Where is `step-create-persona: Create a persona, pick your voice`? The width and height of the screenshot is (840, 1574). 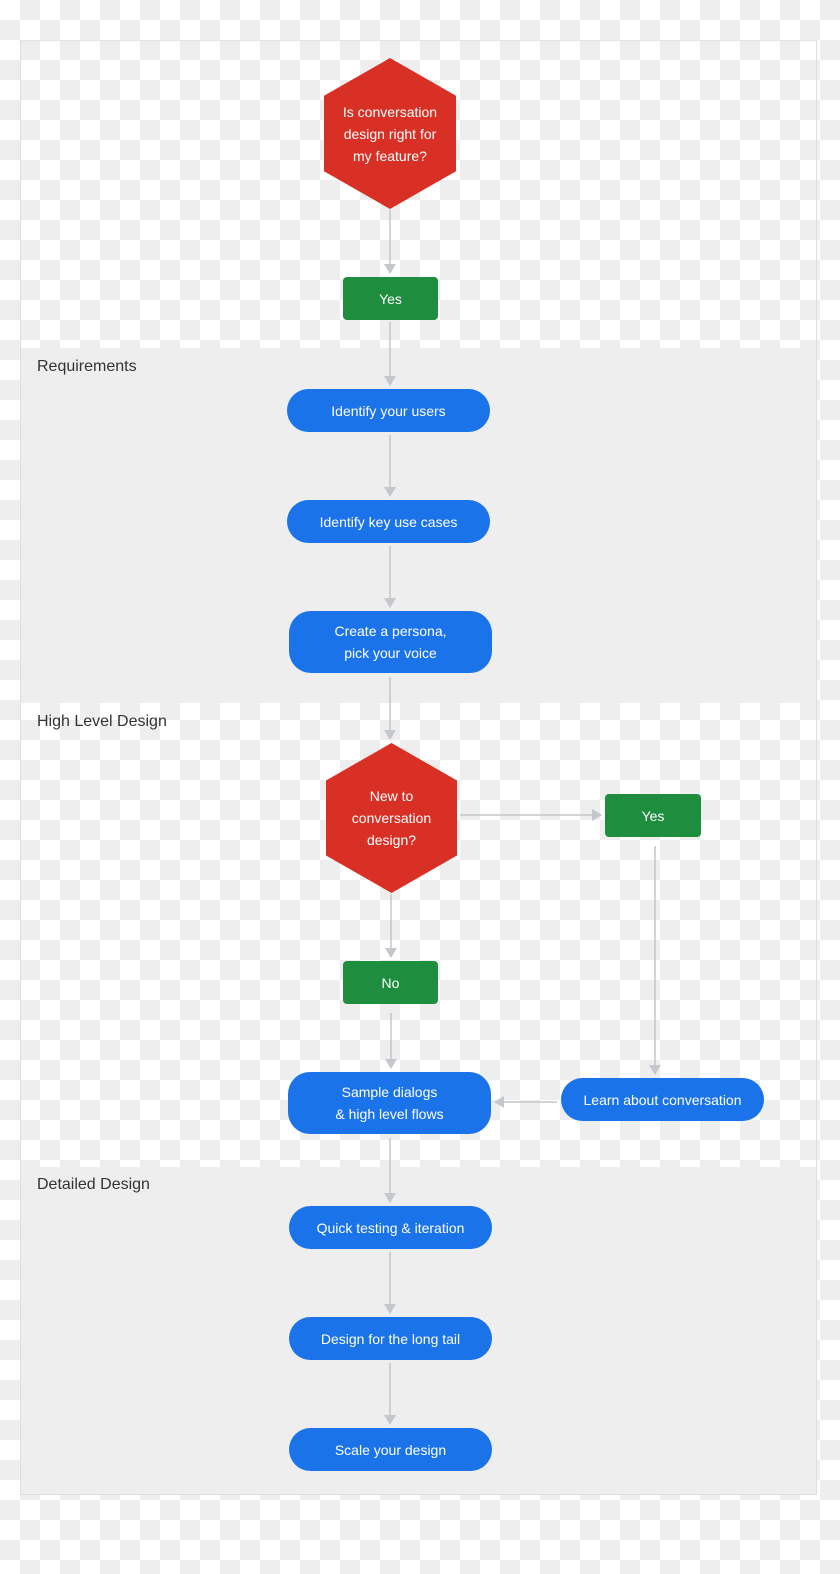 step-create-persona: Create a persona, pick your voice is located at coordinates (390, 642).